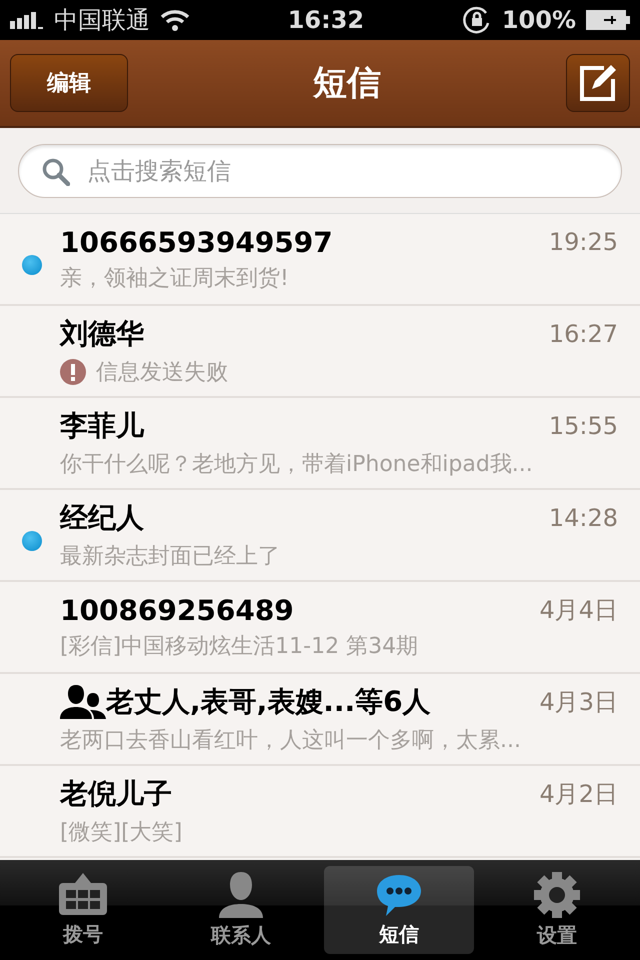 This screenshot has height=960, width=640. Describe the element at coordinates (241, 895) in the screenshot. I see `person-icon` at that location.